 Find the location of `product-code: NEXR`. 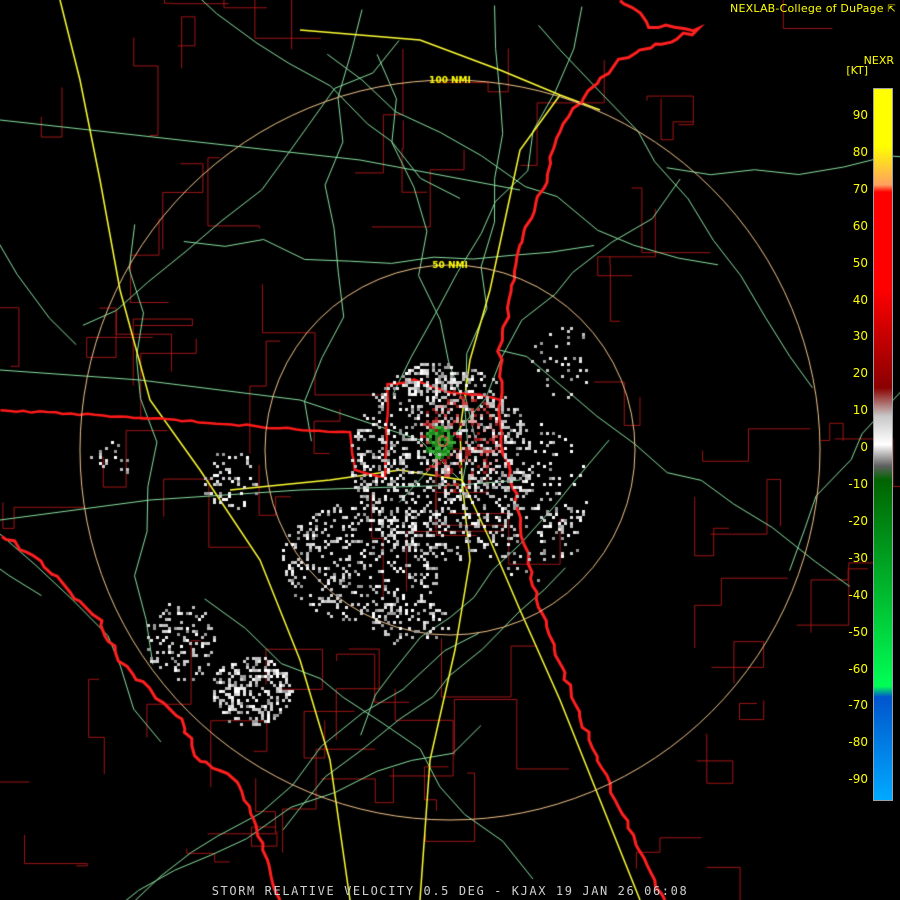

product-code: NEXR is located at coordinates (878, 60).